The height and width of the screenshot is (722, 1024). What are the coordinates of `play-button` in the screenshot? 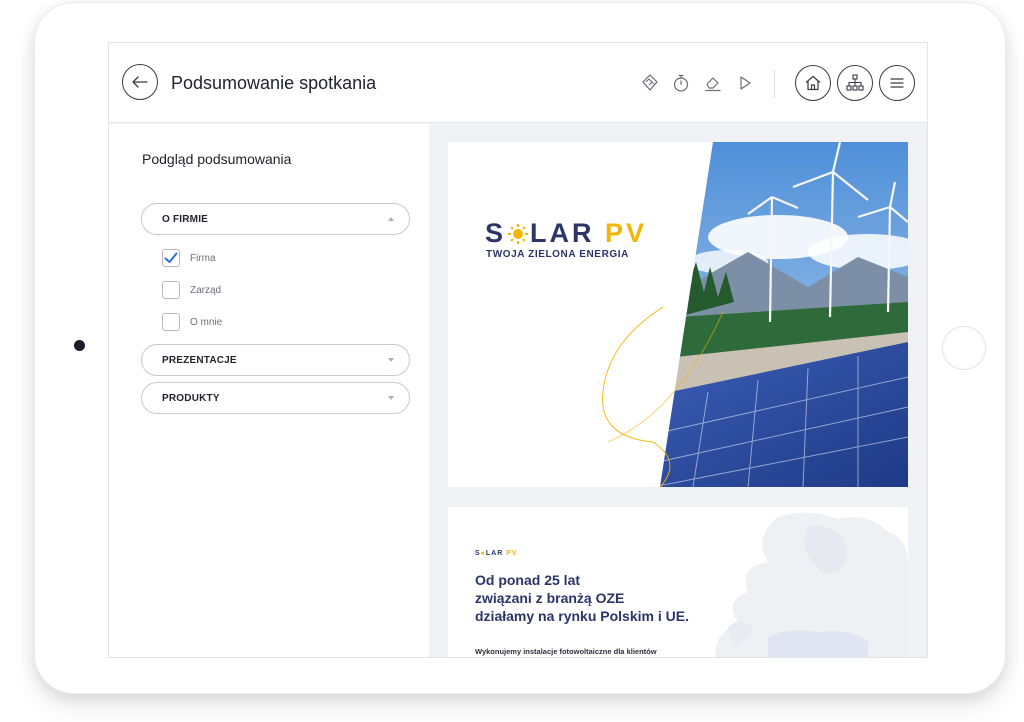 It's located at (745, 83).